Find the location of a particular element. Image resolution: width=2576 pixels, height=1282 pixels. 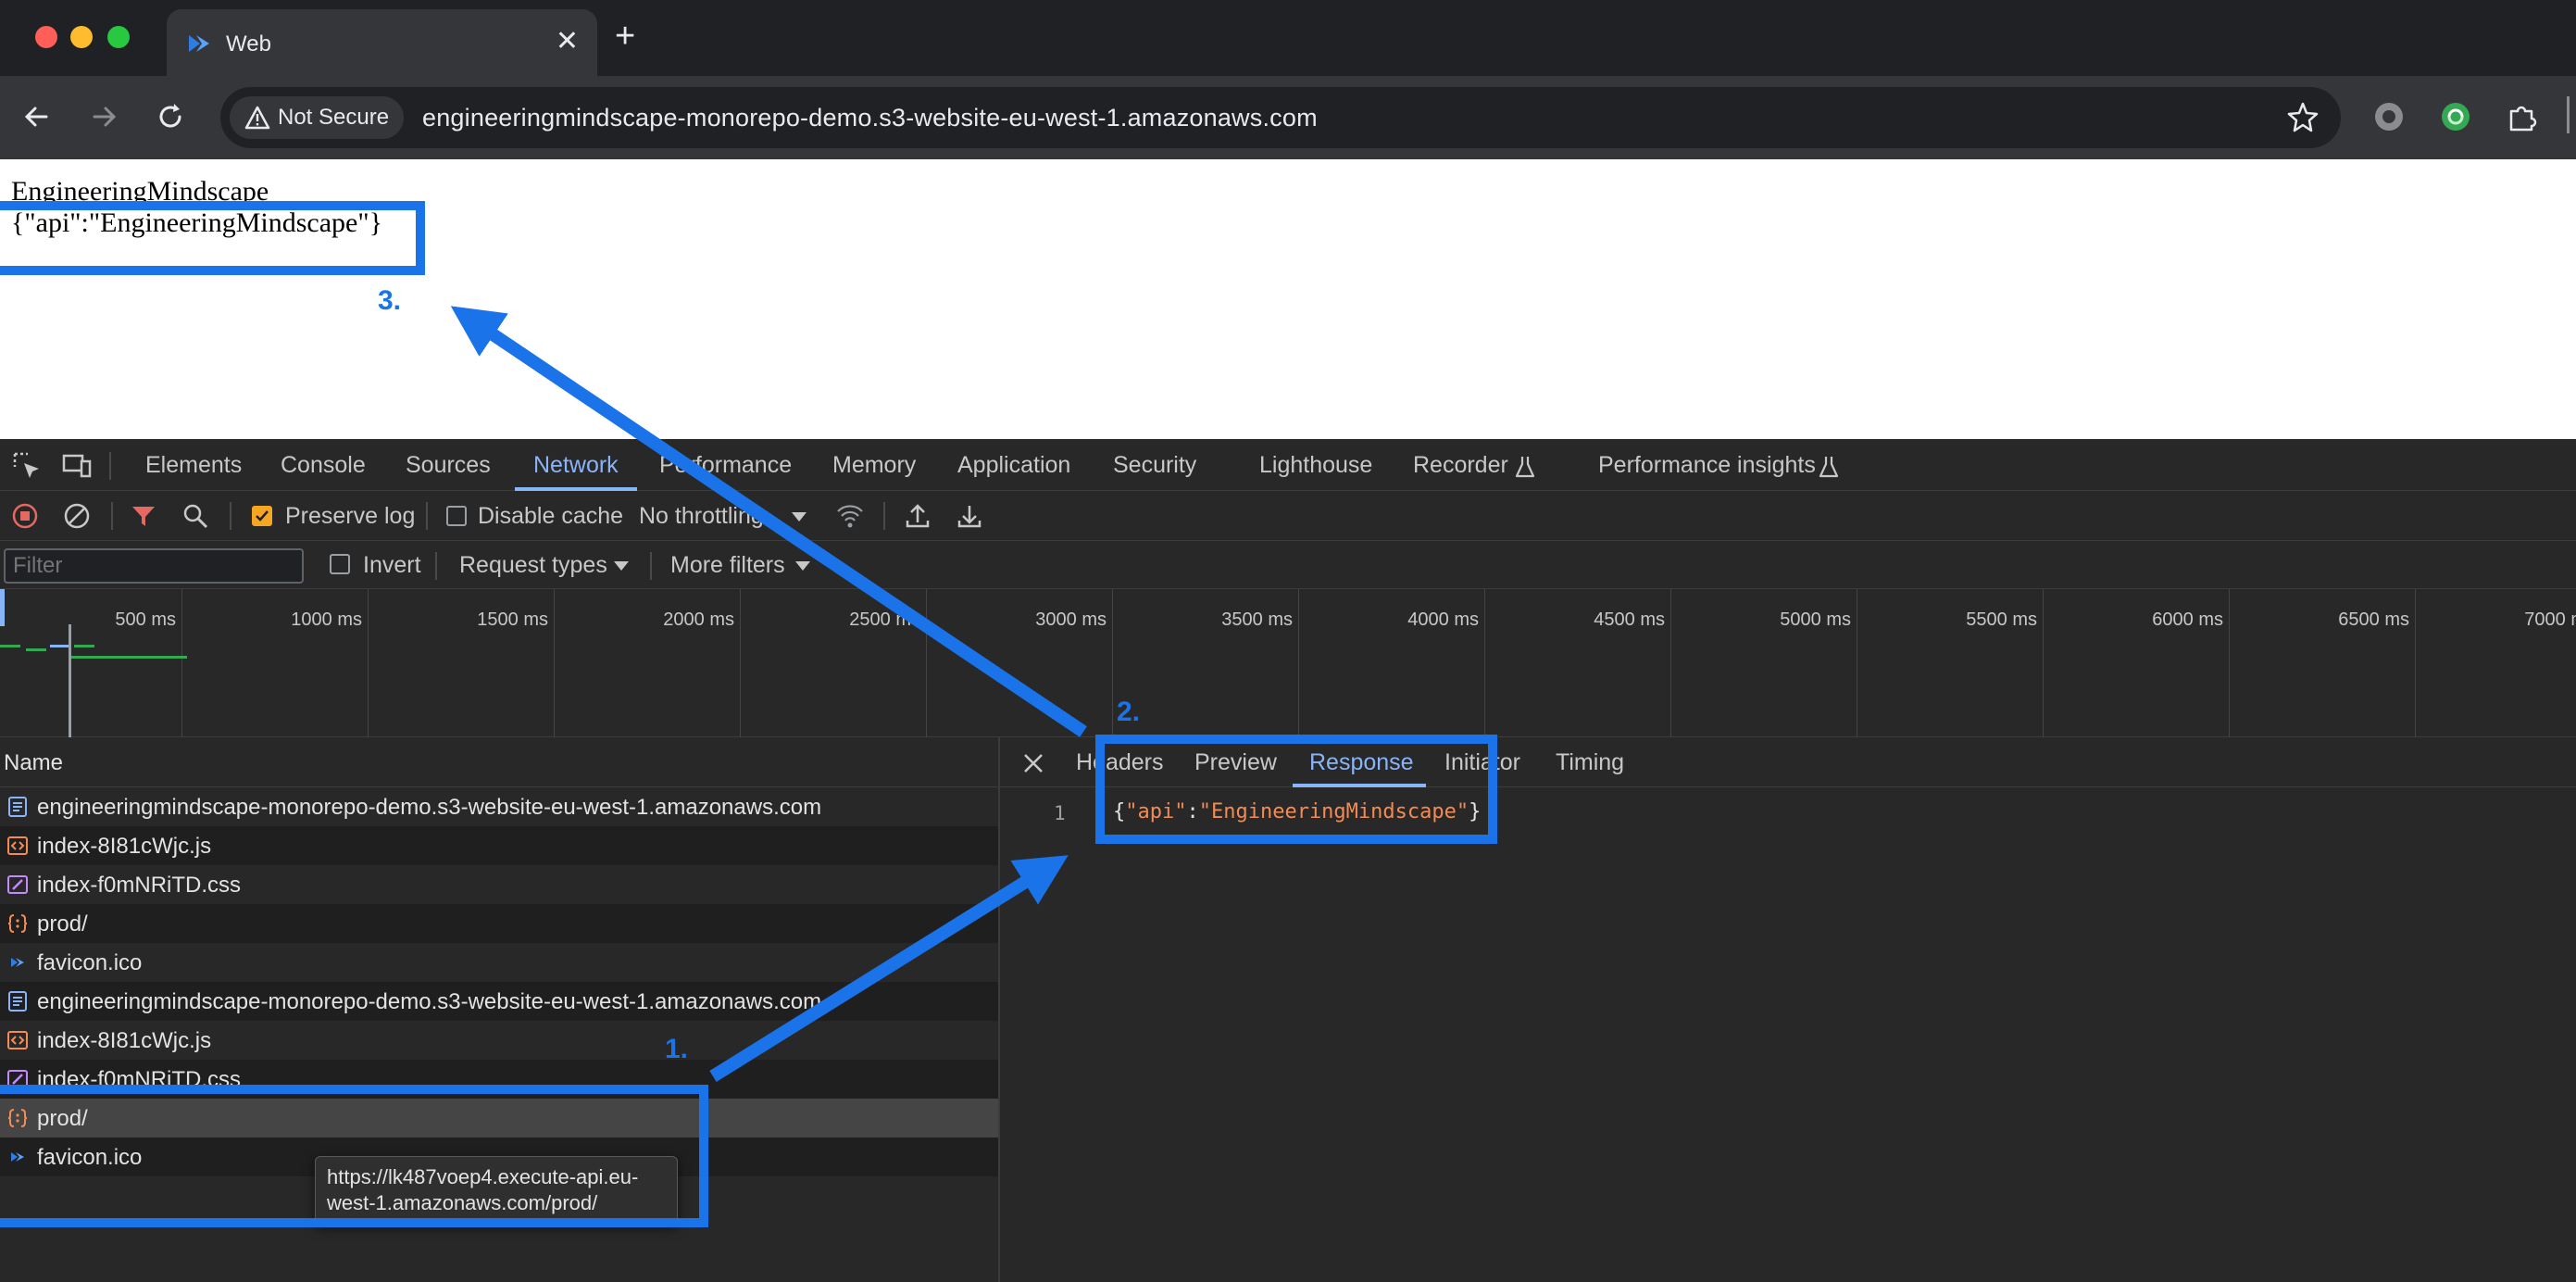

timeline-selection-handle is located at coordinates (3, 608).